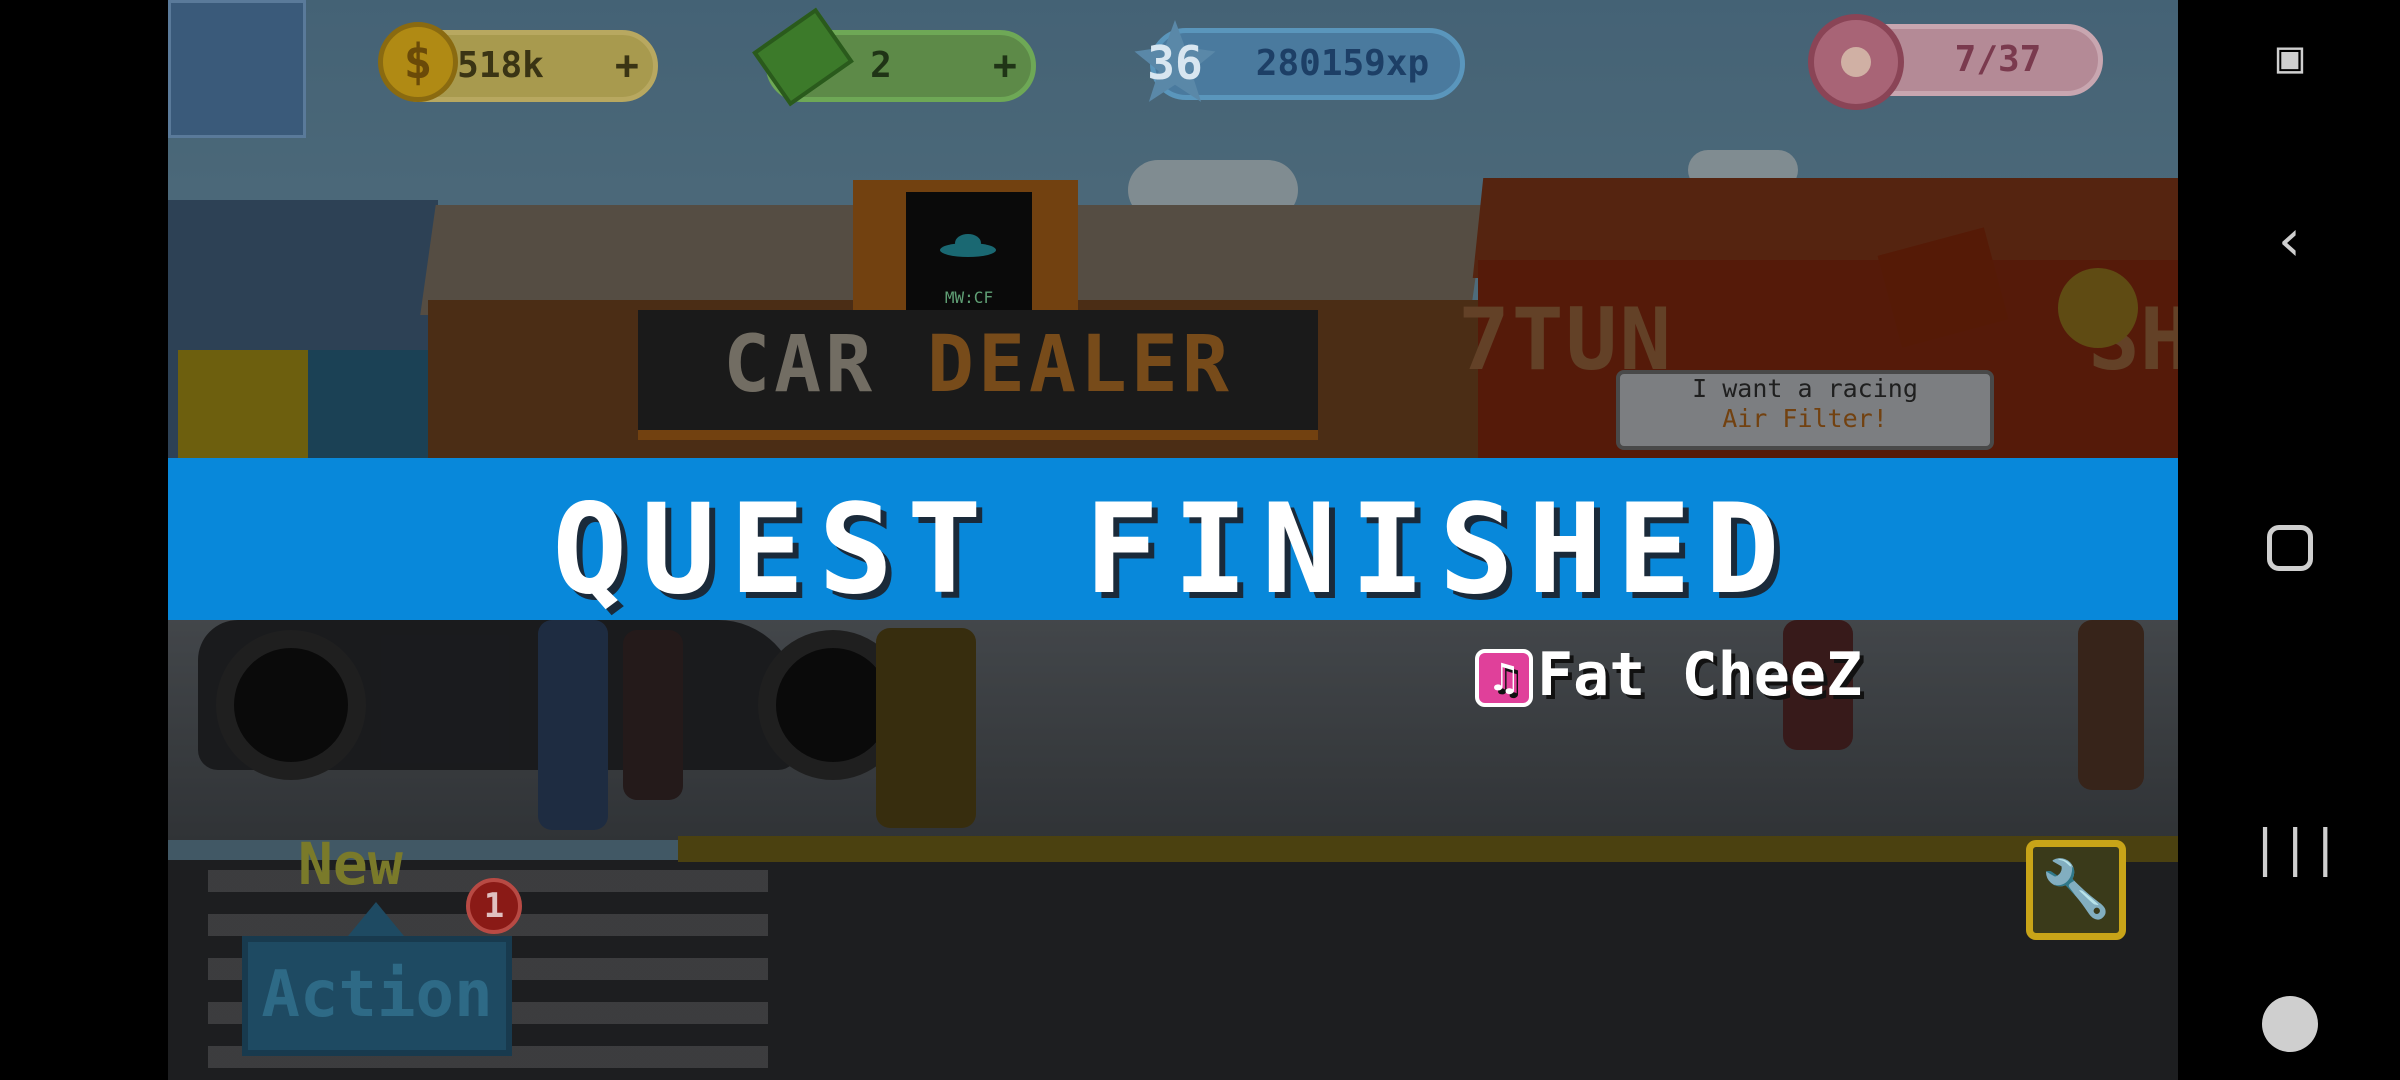 Image resolution: width=2400 pixels, height=1080 pixels. Describe the element at coordinates (1005, 66) in the screenshot. I see `cash-plus-icon: +` at that location.